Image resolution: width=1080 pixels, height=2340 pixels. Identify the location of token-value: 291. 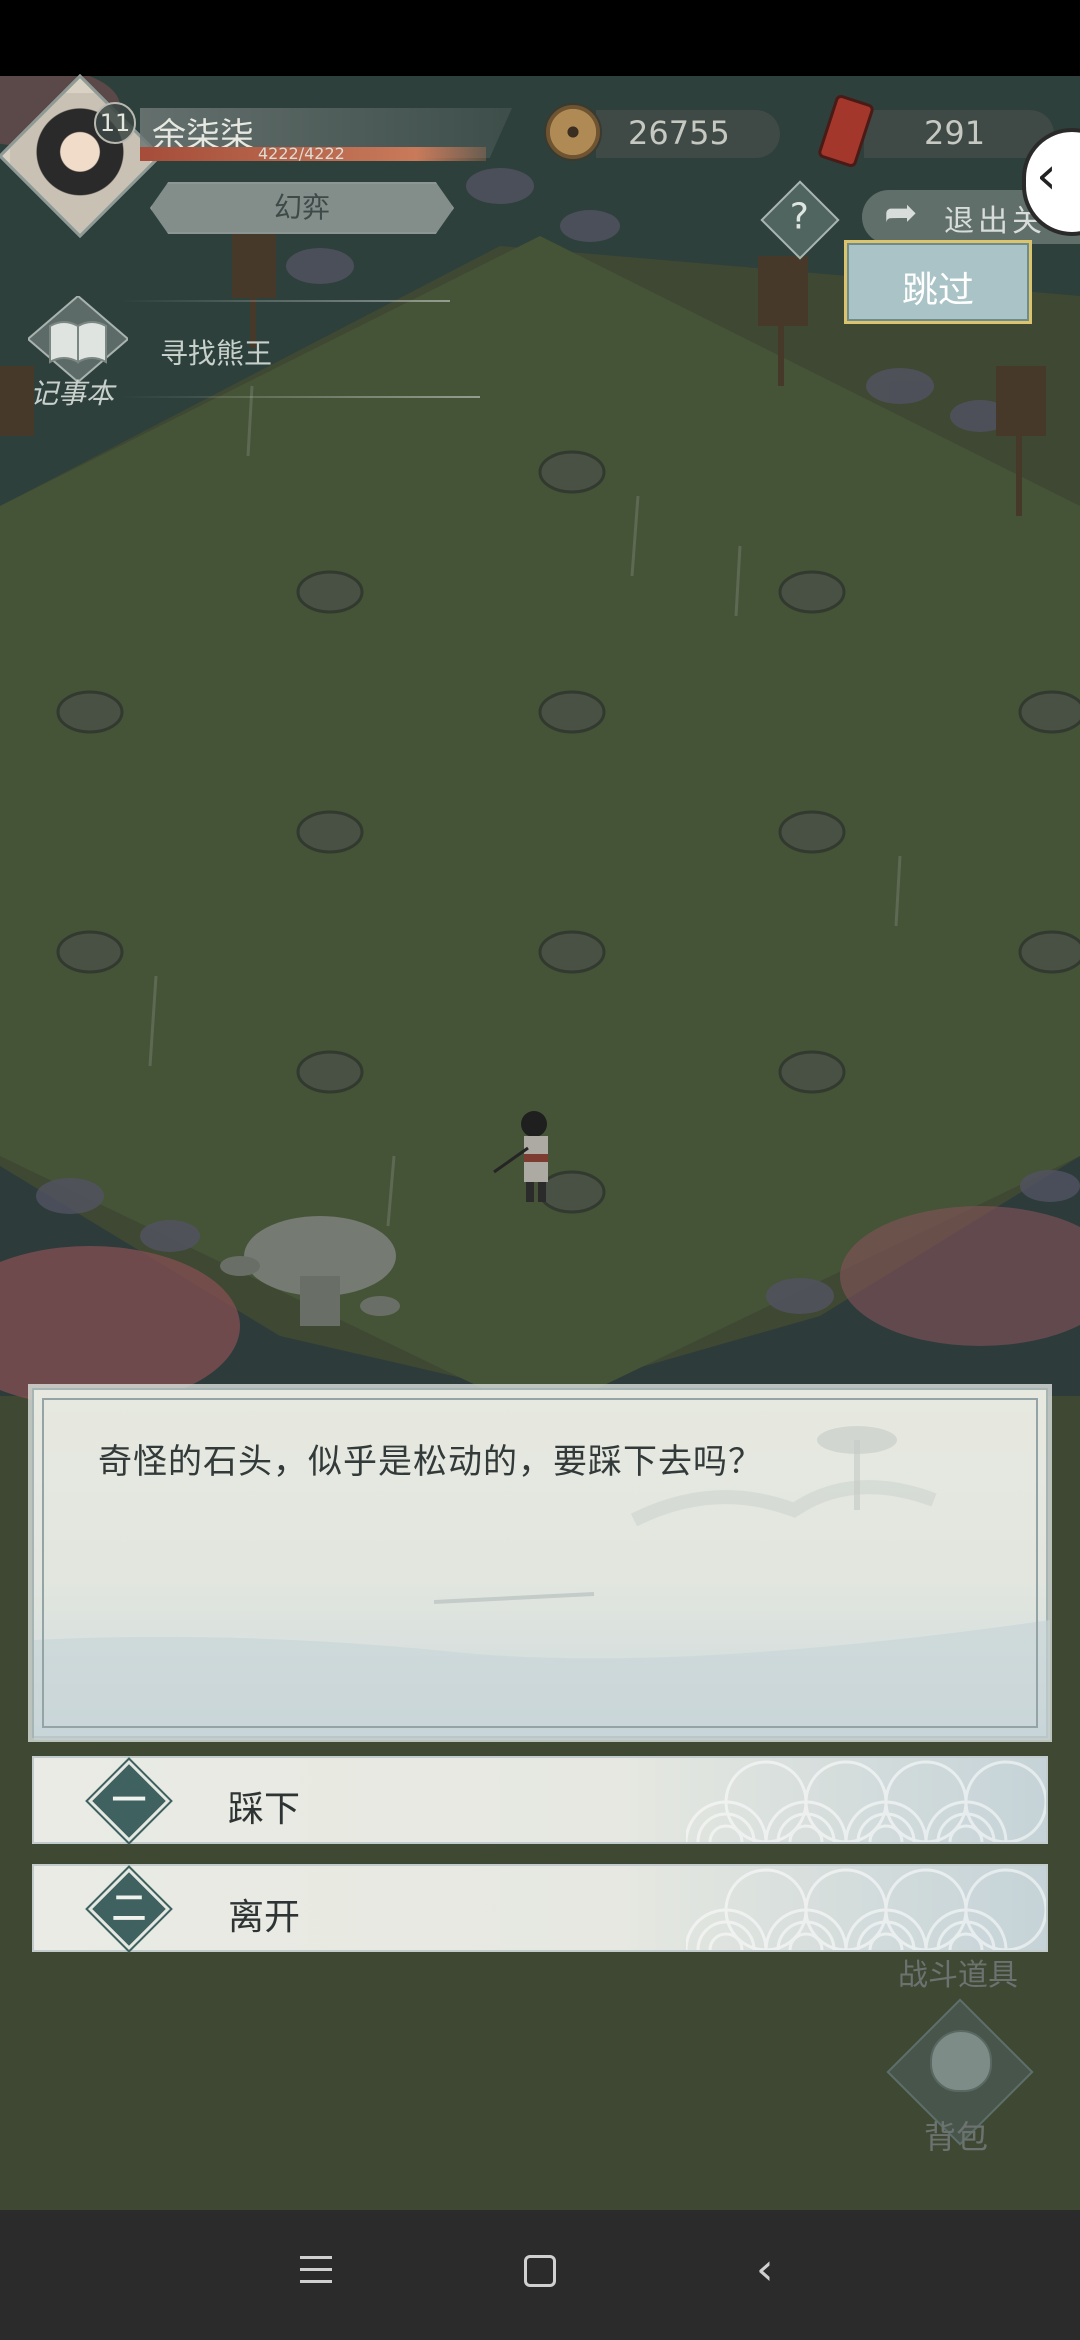
(955, 133).